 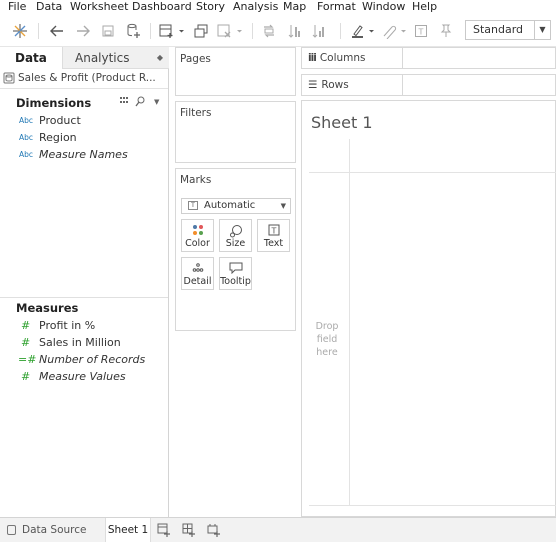 What do you see at coordinates (235, 132) in the screenshot?
I see `filters-shelf: Filters` at bounding box center [235, 132].